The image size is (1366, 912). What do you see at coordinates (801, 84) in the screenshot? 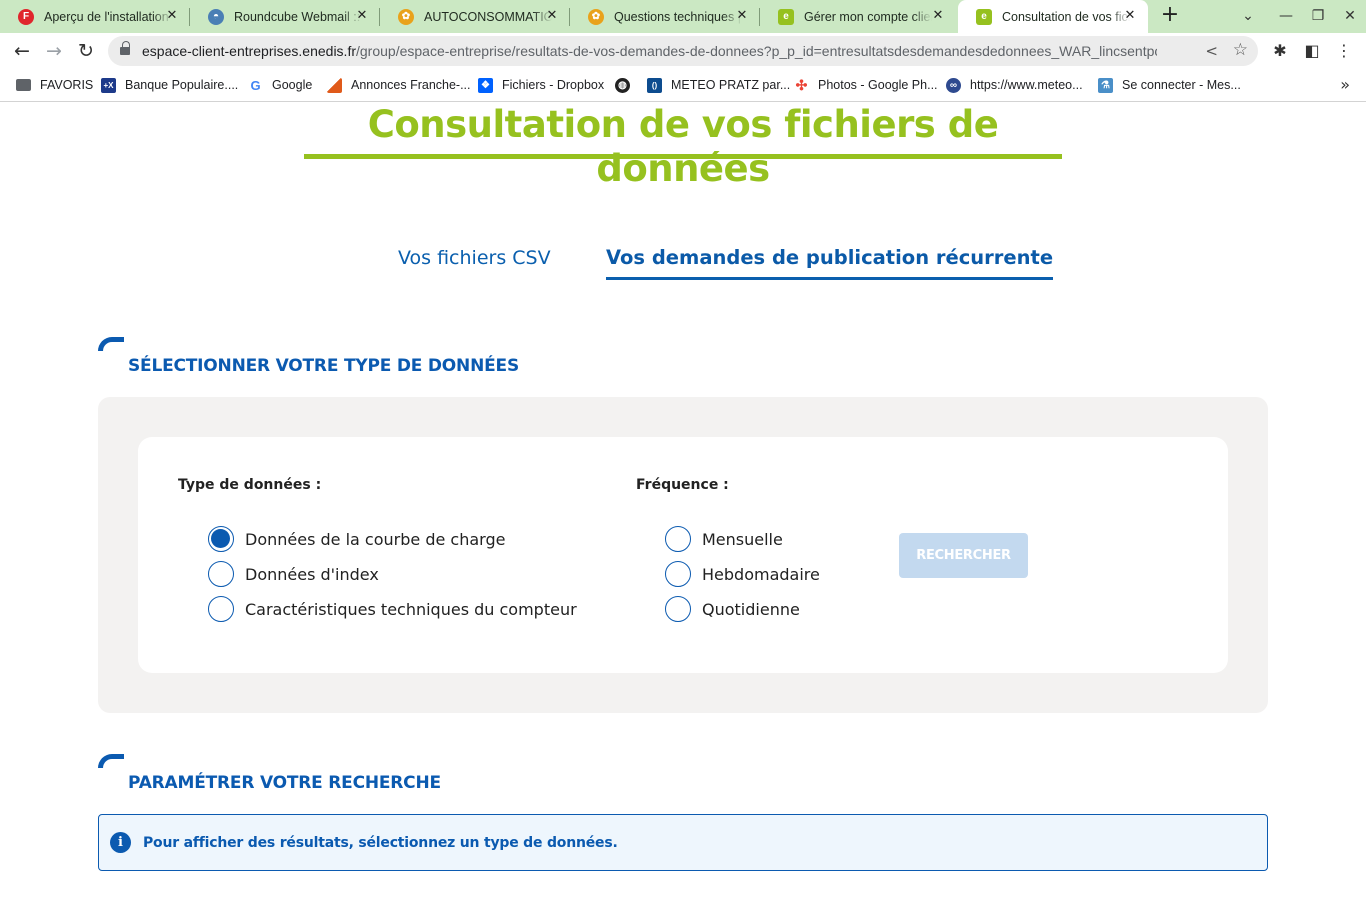
I see `google-photos-icon: ✣` at bounding box center [801, 84].